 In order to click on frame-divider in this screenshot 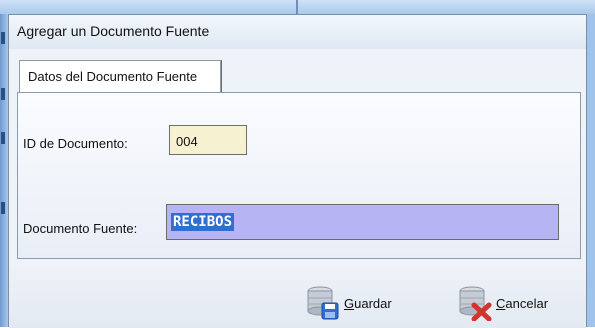, I will do `click(297, 7)`.